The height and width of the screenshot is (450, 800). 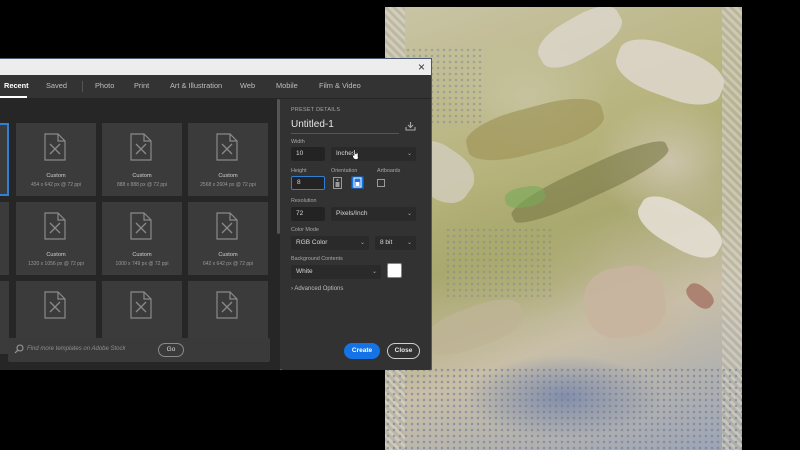 I want to click on tab-photo: Photo, so click(x=104, y=85).